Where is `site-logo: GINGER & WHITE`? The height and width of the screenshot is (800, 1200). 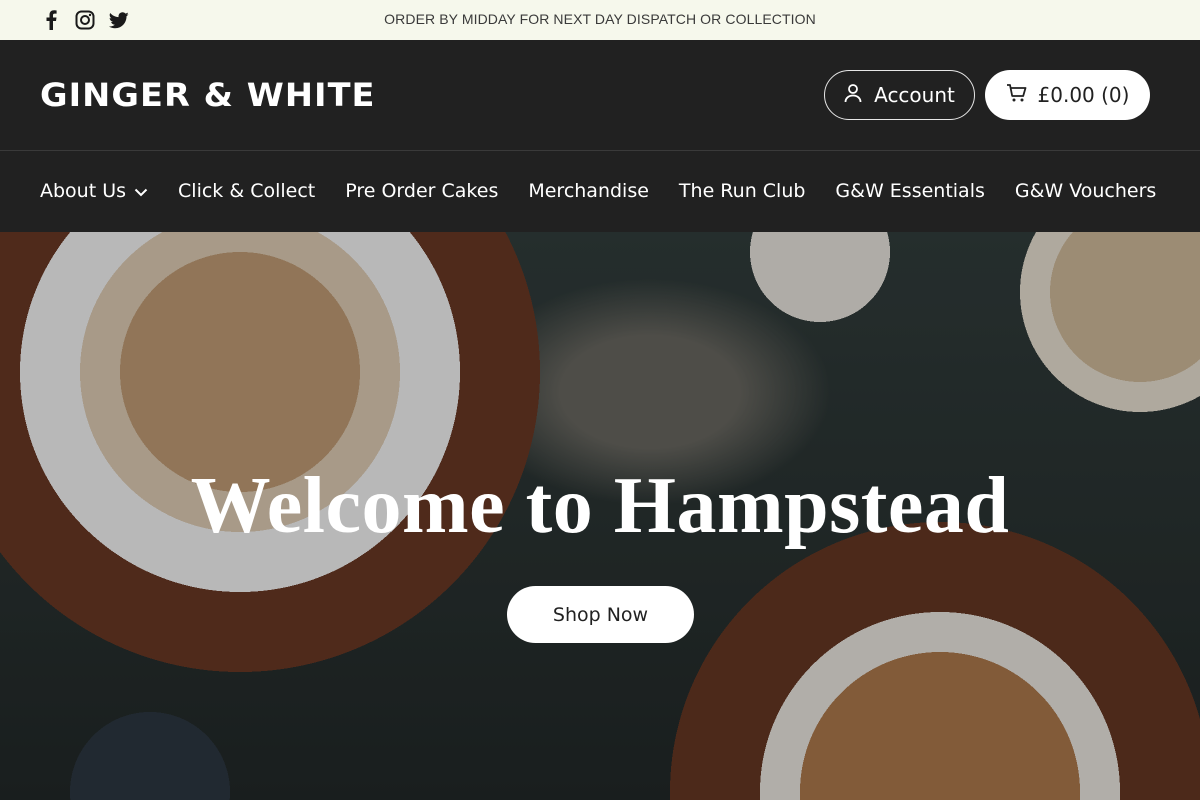 site-logo: GINGER & WHITE is located at coordinates (208, 95).